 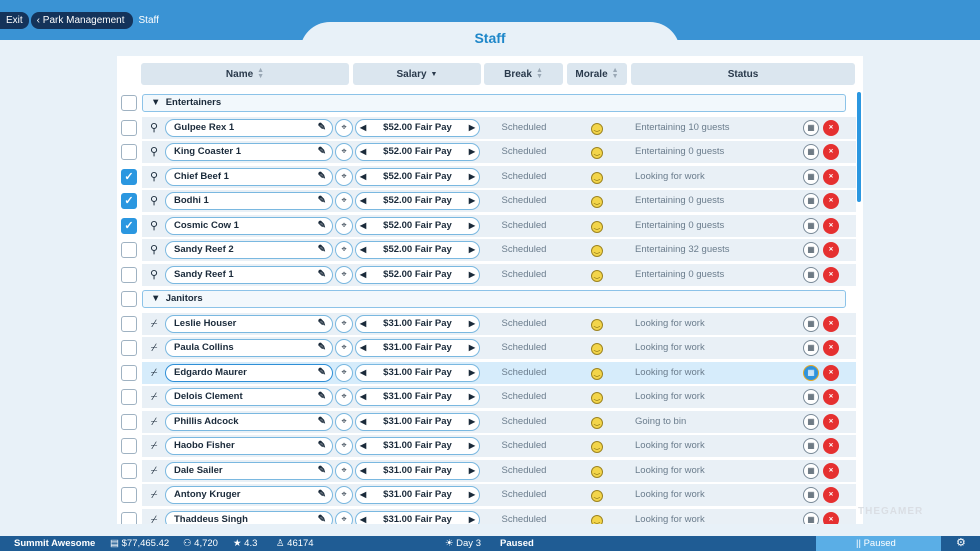 What do you see at coordinates (129, 103) in the screenshot?
I see `group-checkbox` at bounding box center [129, 103].